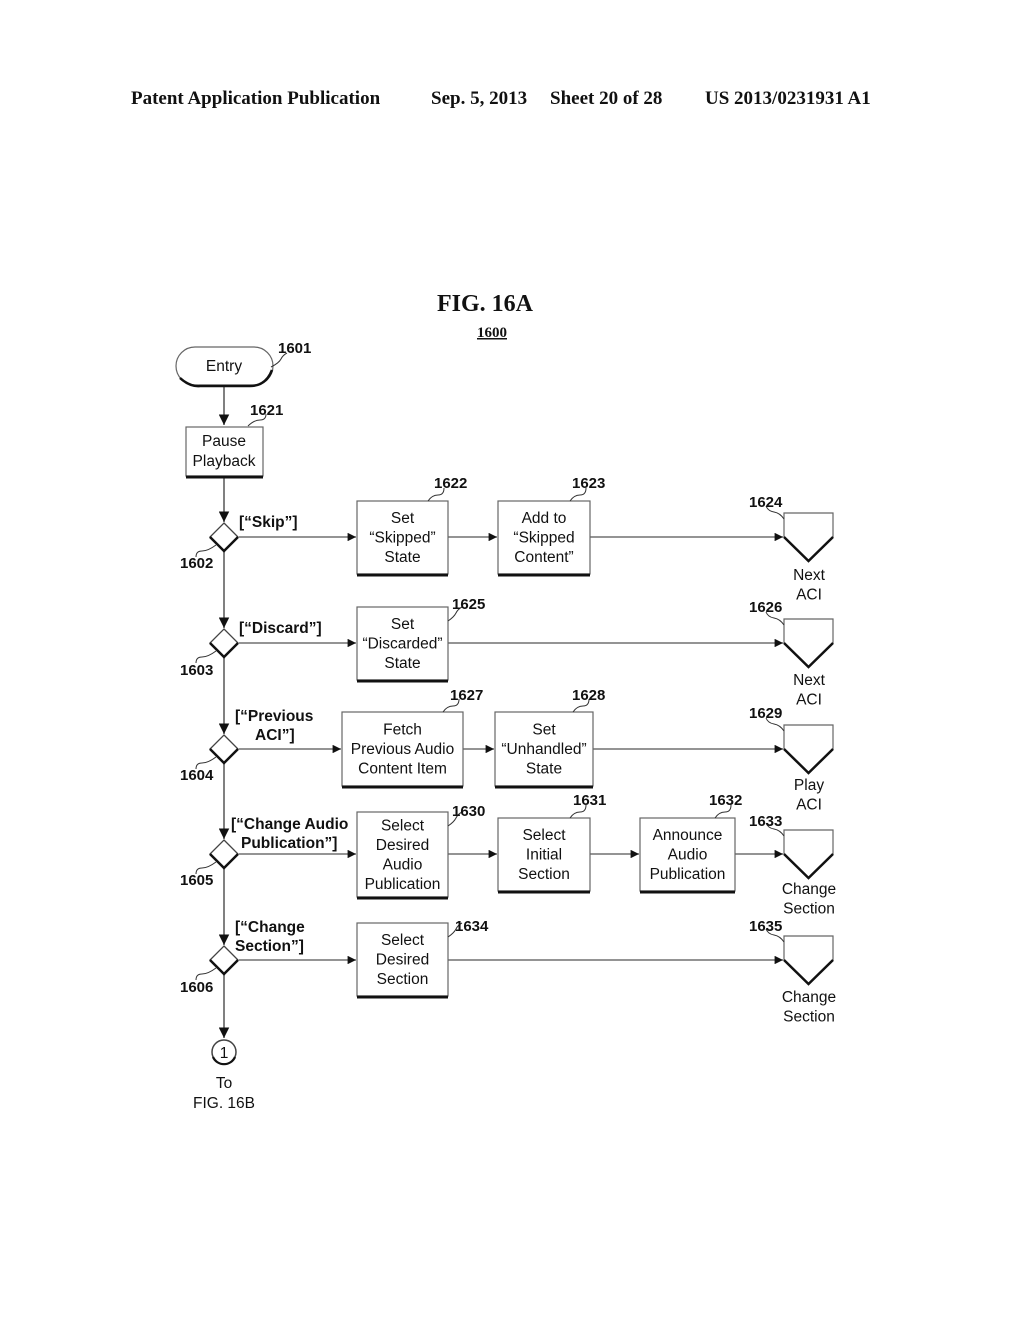  Describe the element at coordinates (280, 628) in the screenshot. I see `condition-label: [“Discard”]` at that location.